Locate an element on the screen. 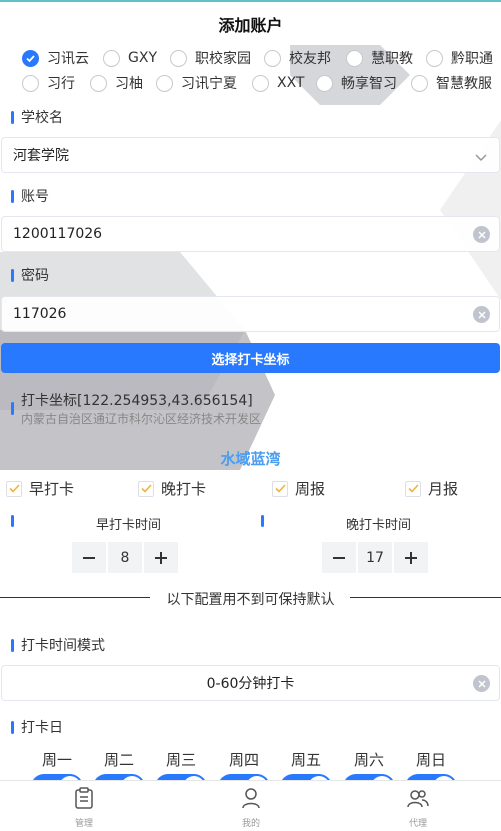 The height and width of the screenshot is (831, 501). platform-radio-xixunningxia: 习讯宁夏 is located at coordinates (204, 83).